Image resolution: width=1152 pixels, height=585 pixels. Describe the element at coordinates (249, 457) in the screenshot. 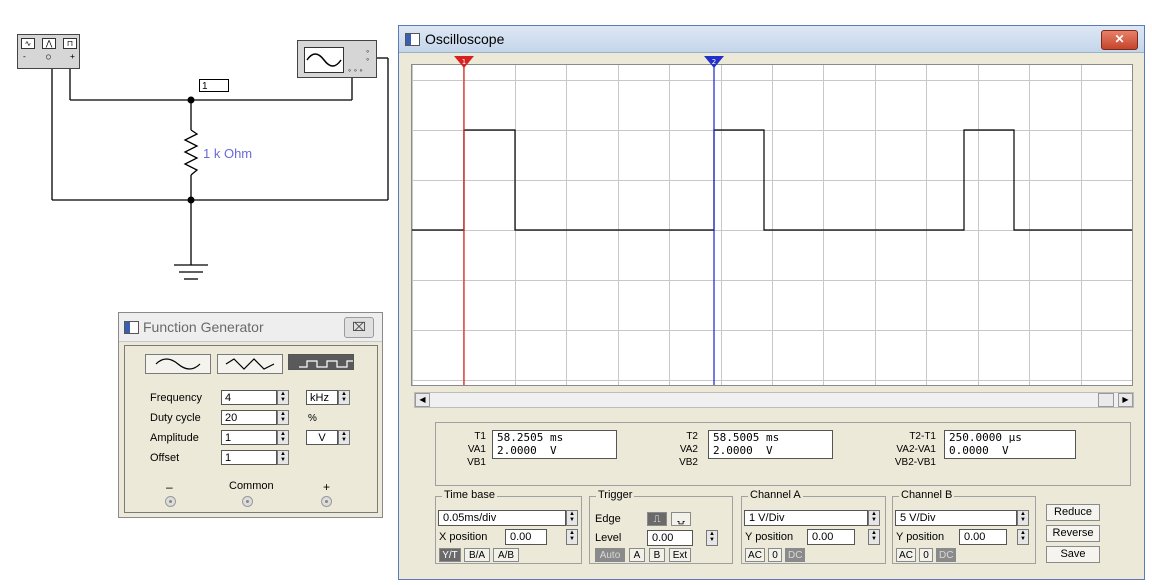

I see `offset-input: 1` at that location.